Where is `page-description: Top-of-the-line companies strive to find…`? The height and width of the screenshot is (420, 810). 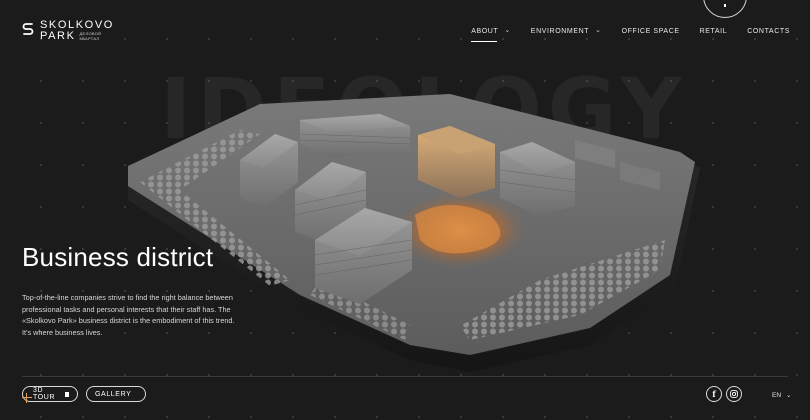
page-description: Top-of-the-line companies strive to find… is located at coordinates (128, 315).